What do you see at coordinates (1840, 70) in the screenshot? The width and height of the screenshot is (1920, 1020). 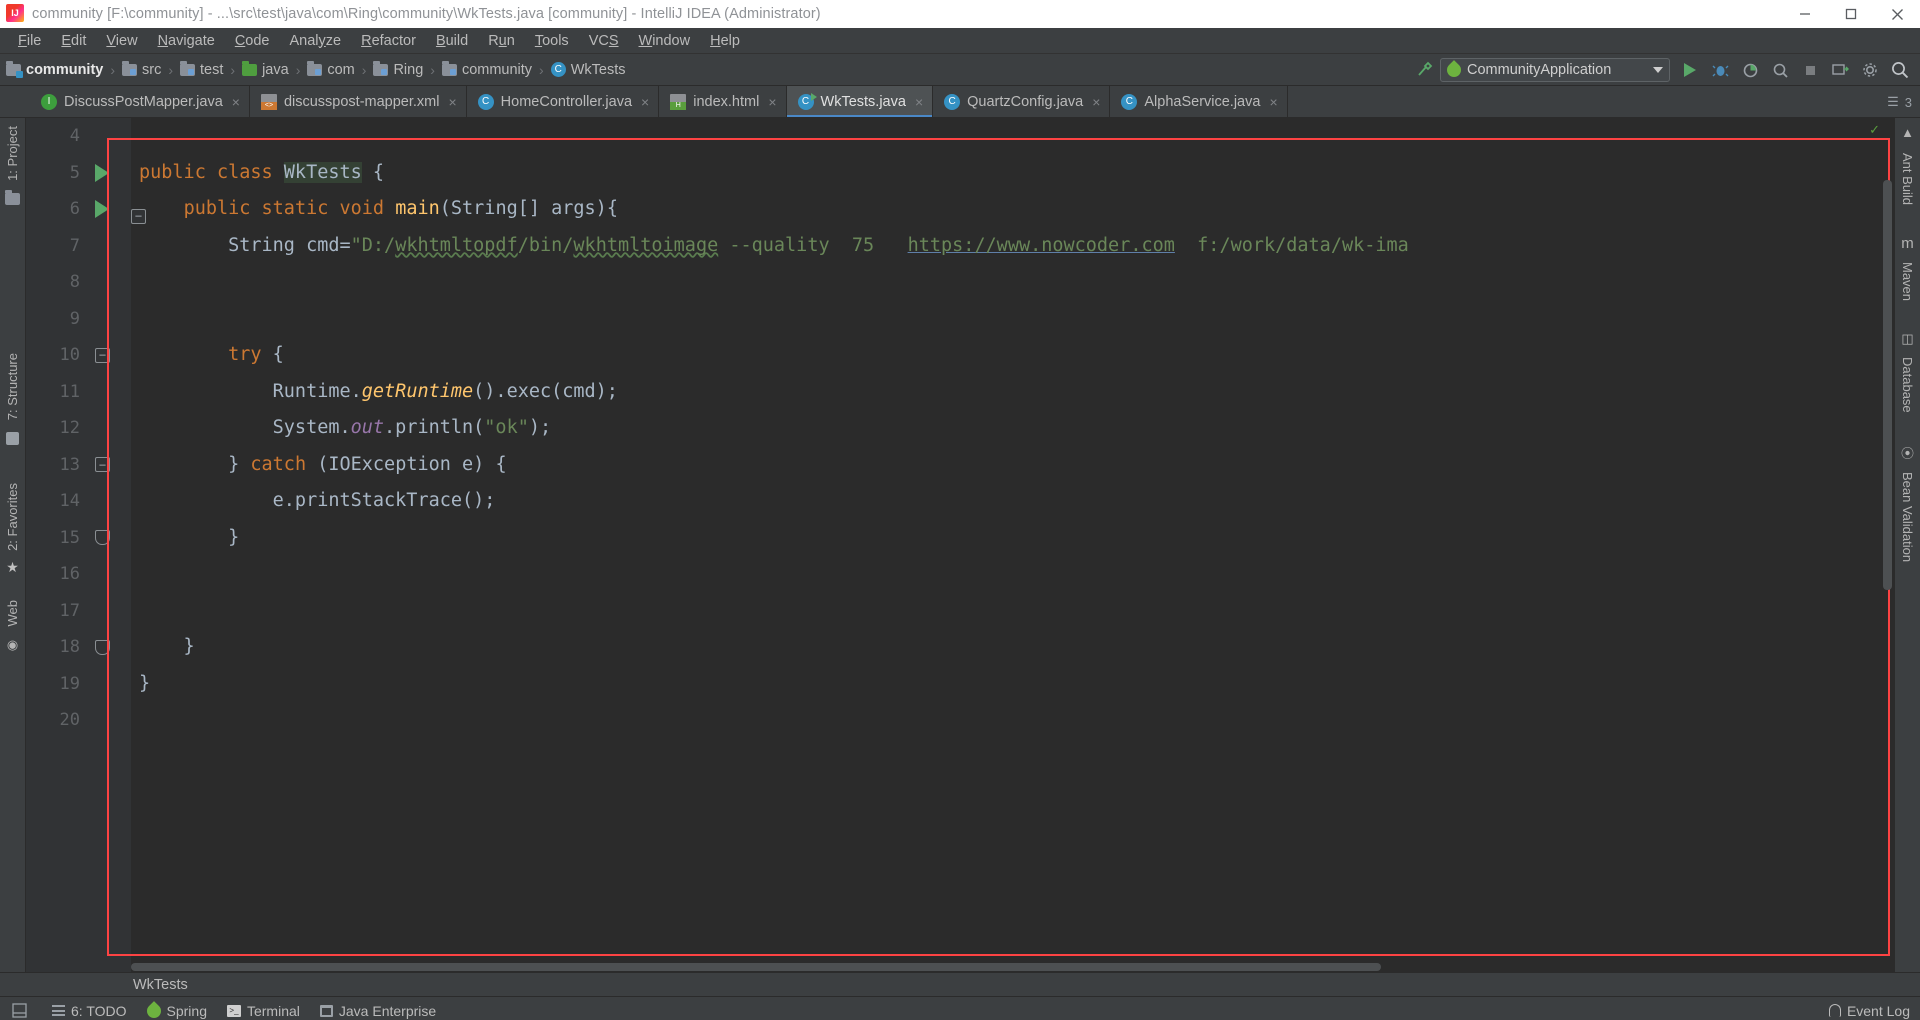 I see `update-icon` at bounding box center [1840, 70].